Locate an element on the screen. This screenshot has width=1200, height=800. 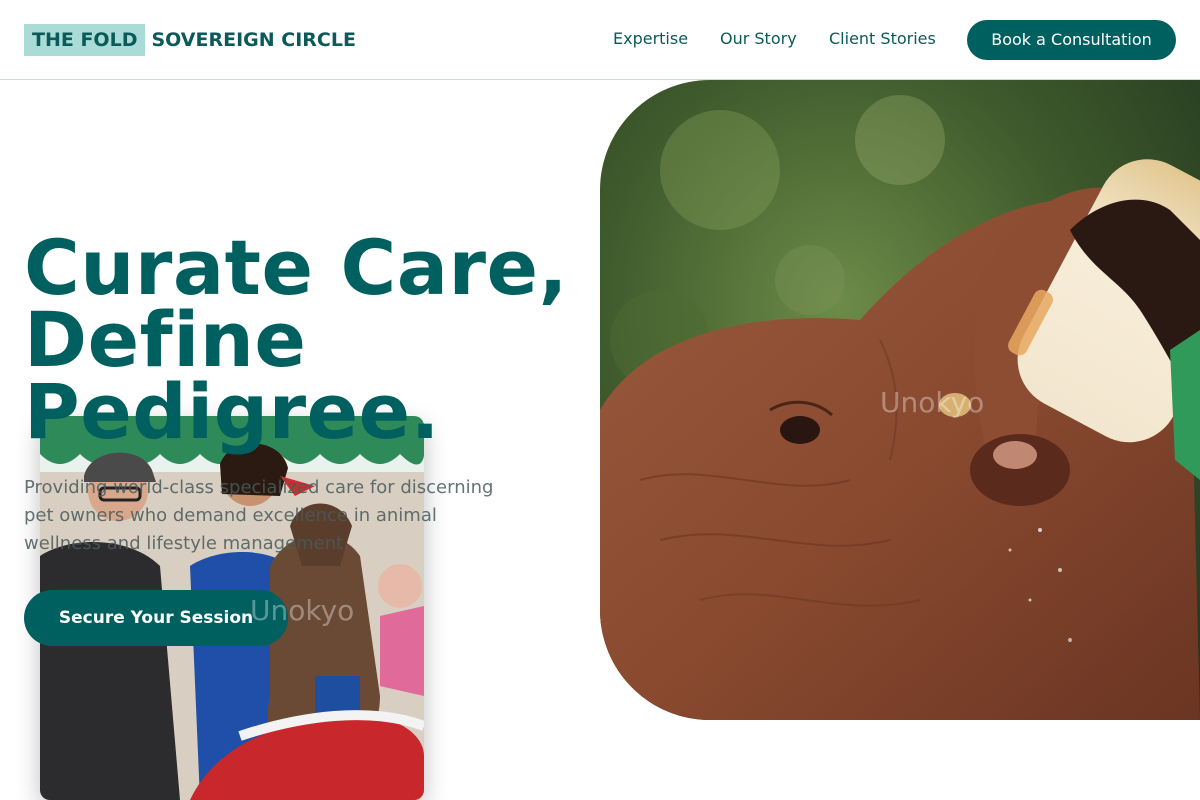
nav-link-client-stories: Client Stories is located at coordinates (882, 39).